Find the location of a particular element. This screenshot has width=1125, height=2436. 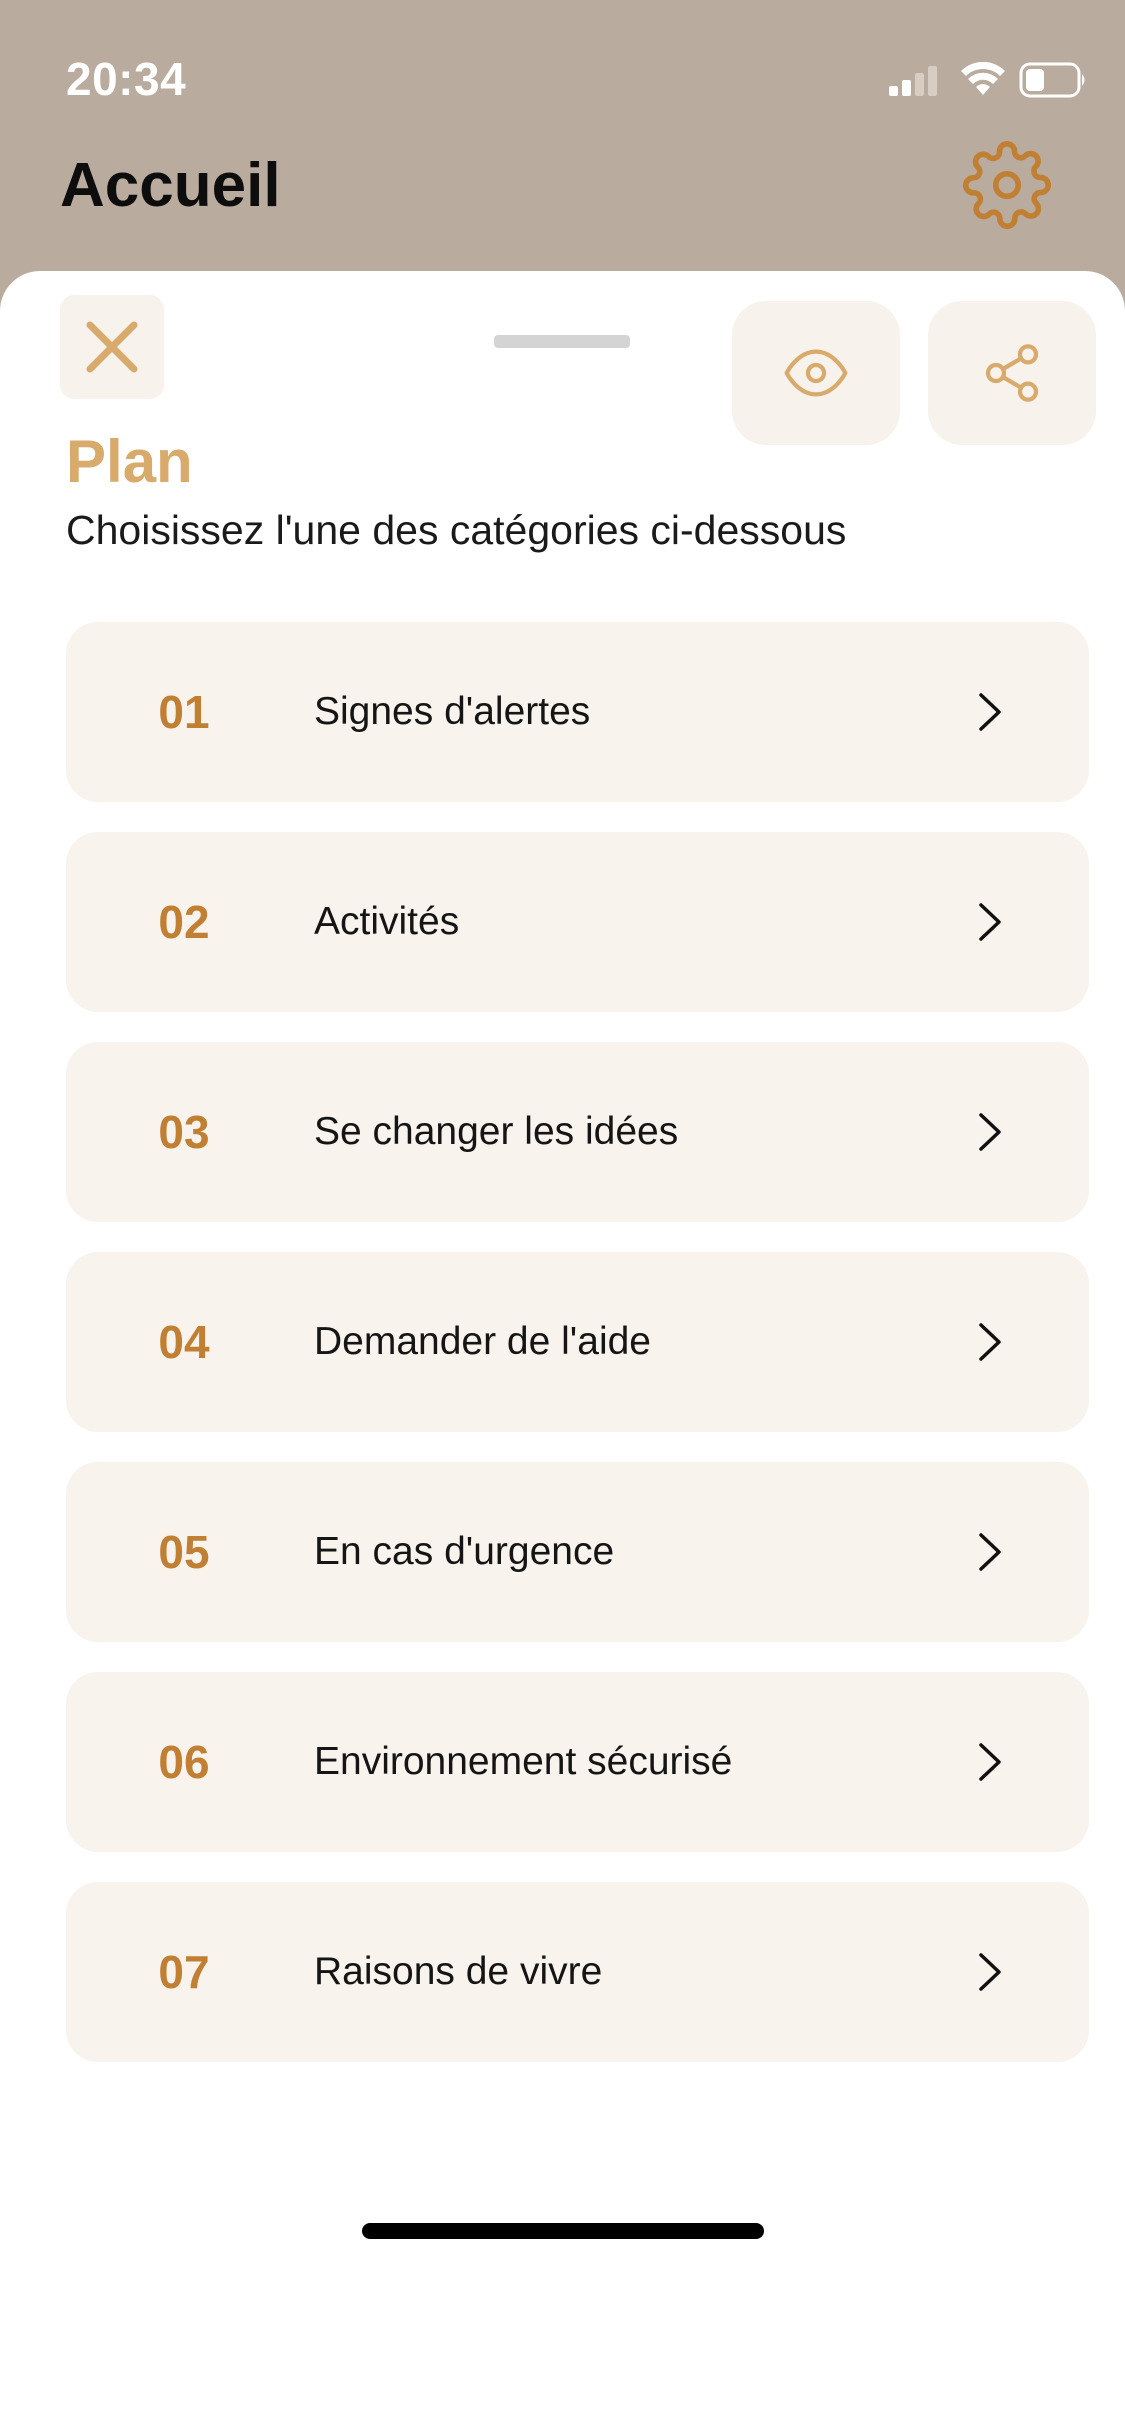

settings-button is located at coordinates (1007, 185).